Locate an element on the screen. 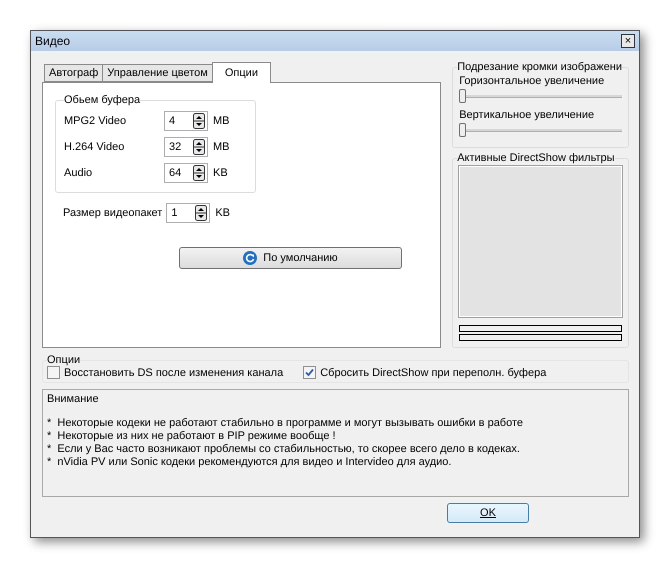 The image size is (669, 571). field-label: Audio is located at coordinates (79, 173).